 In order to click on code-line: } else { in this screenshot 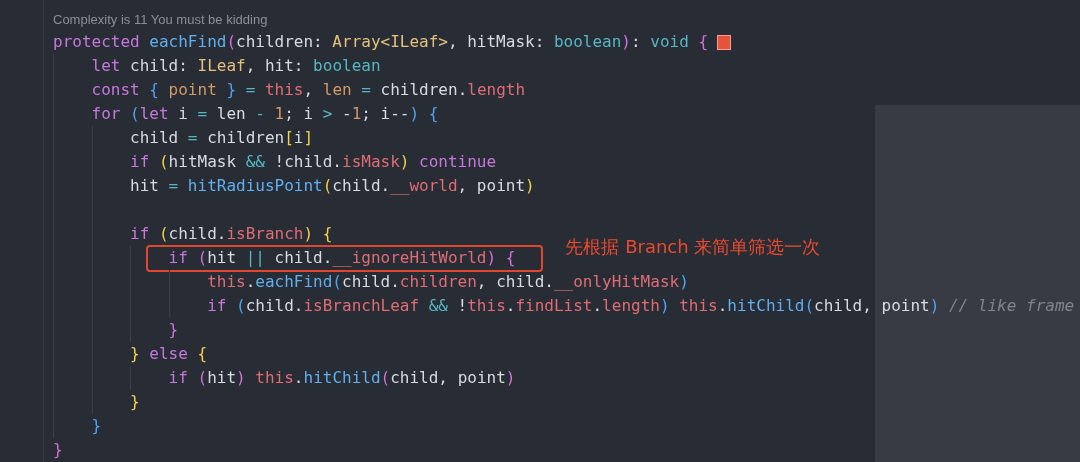, I will do `click(169, 354)`.